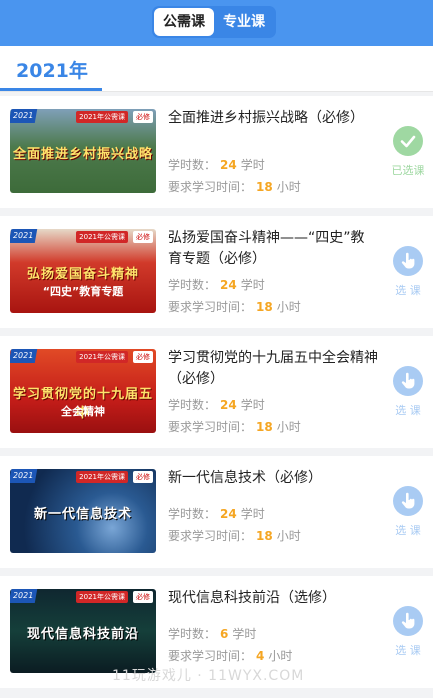 The width and height of the screenshot is (433, 698). Describe the element at coordinates (273, 598) in the screenshot. I see `course-title: 现代信息科技前沿（选修）` at that location.